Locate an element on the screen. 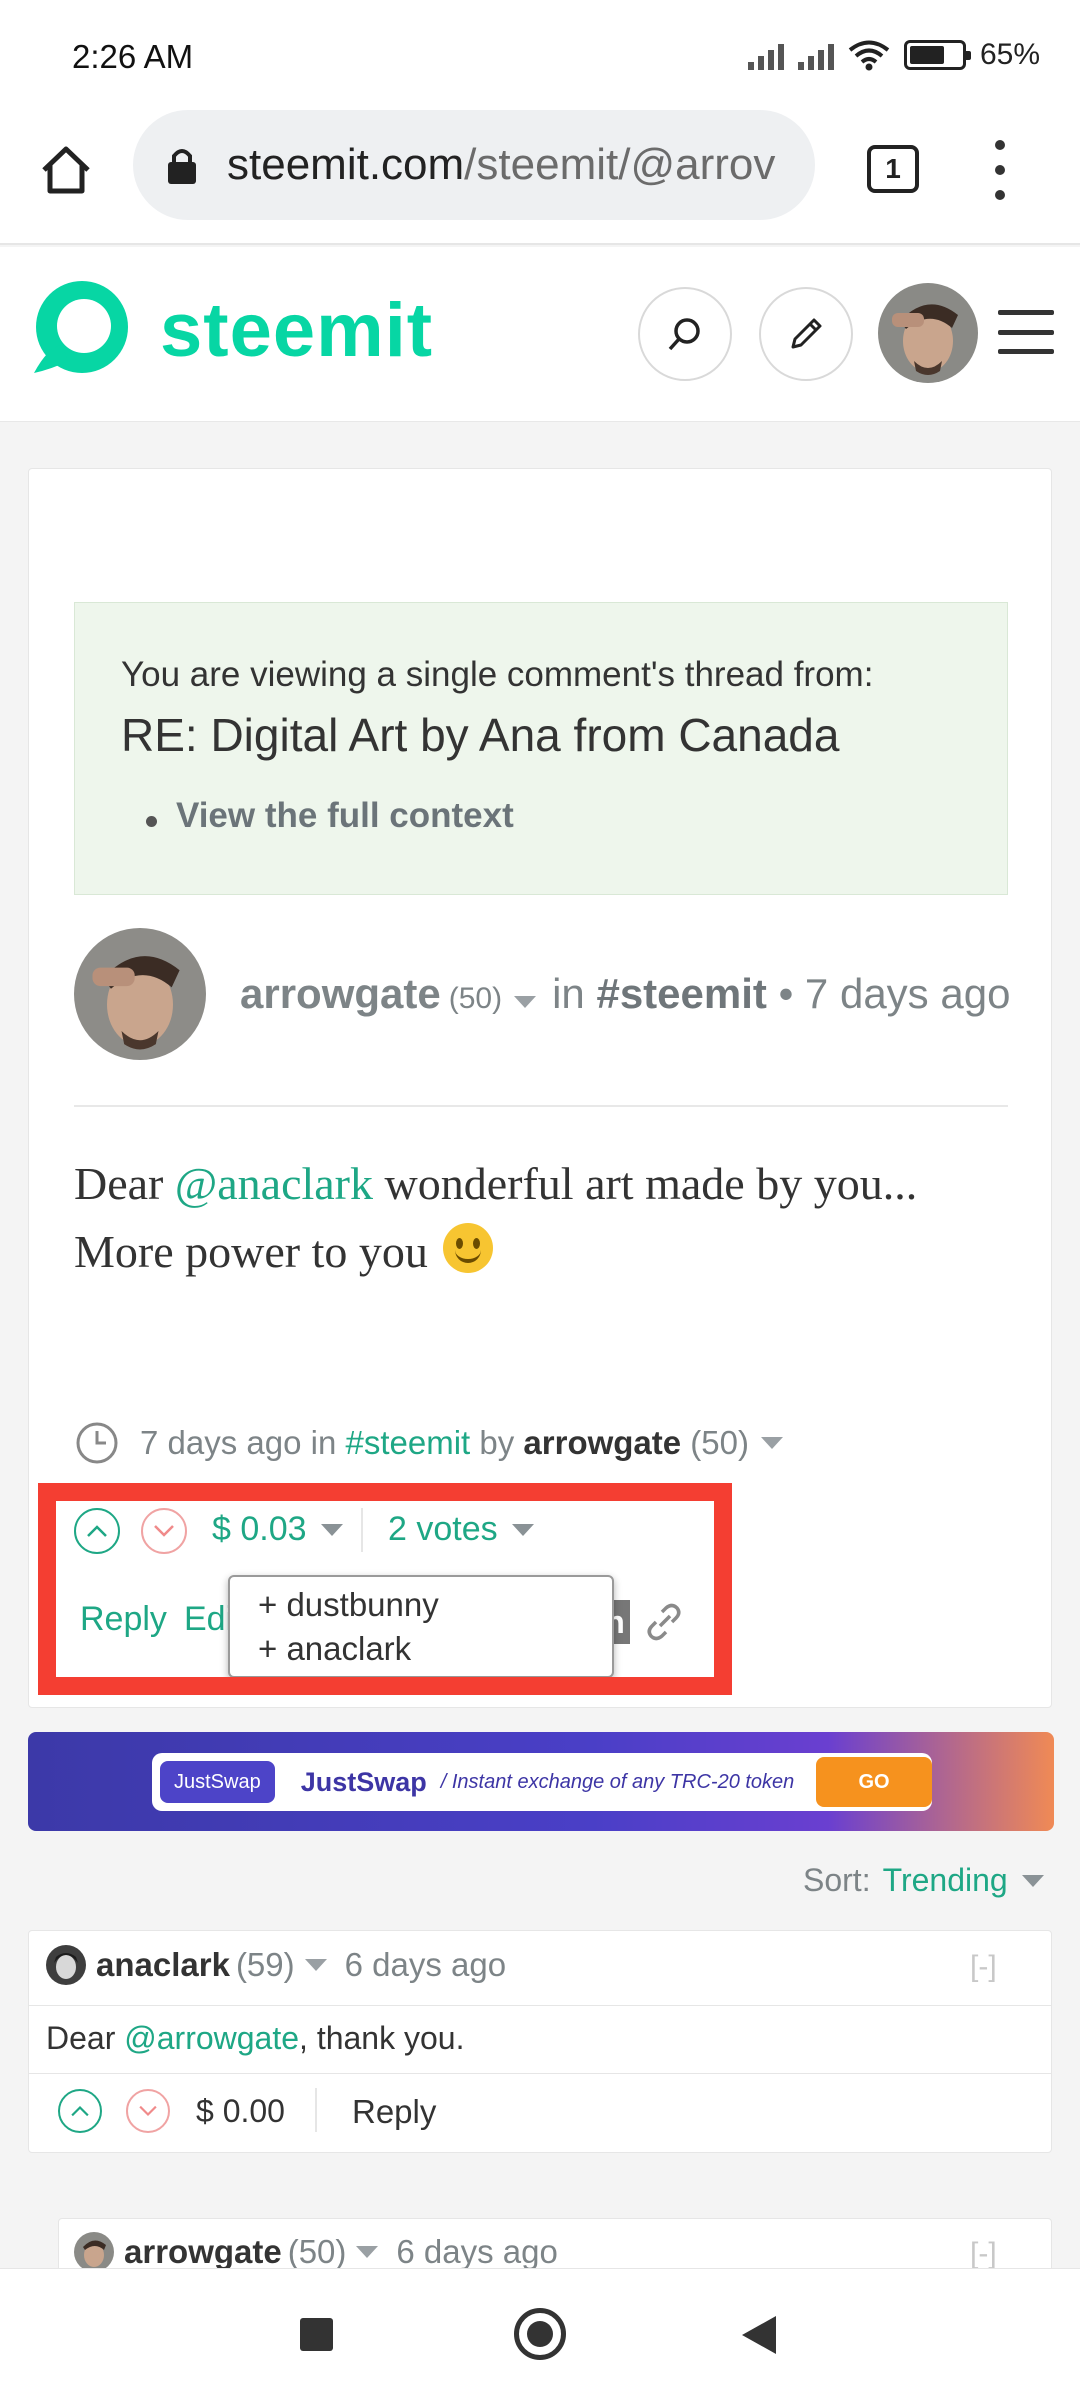 The image size is (1080, 2400). comment-meta-line: 7 days ago in #steemit by arrowgate (50) is located at coordinates (436, 1443).